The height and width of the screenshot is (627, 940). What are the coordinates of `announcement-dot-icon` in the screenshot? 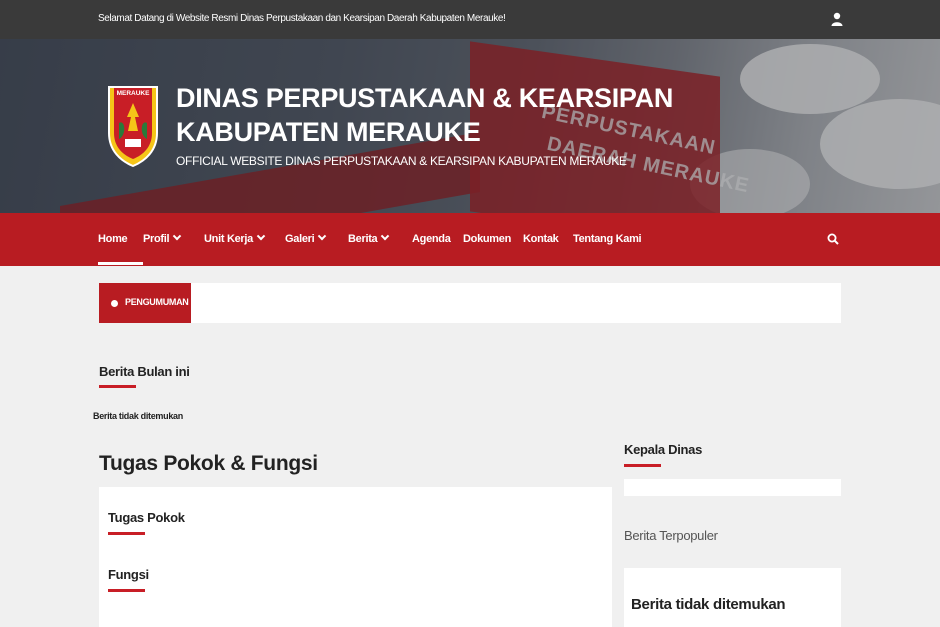 It's located at (114, 303).